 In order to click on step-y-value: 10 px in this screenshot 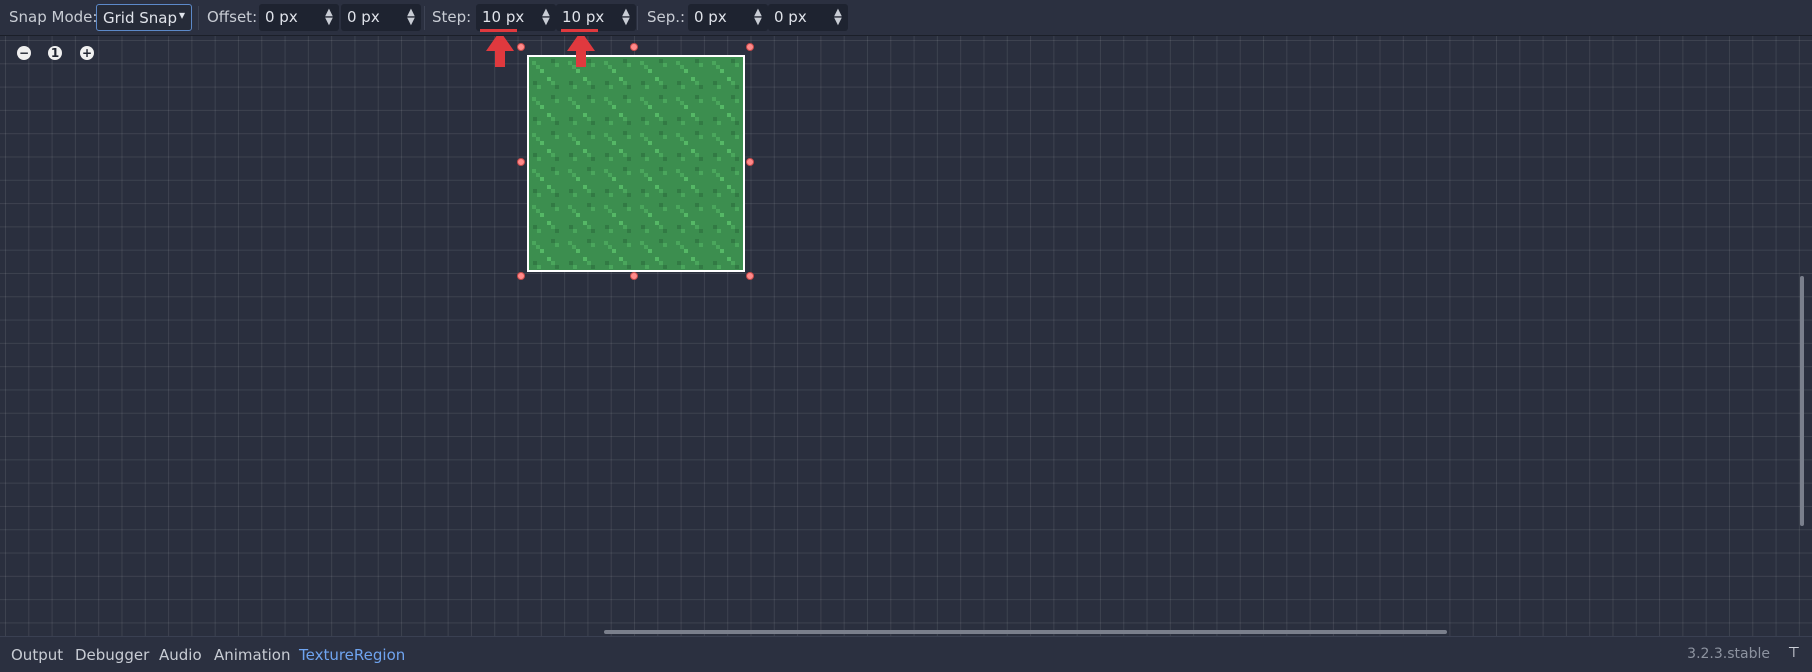, I will do `click(583, 17)`.